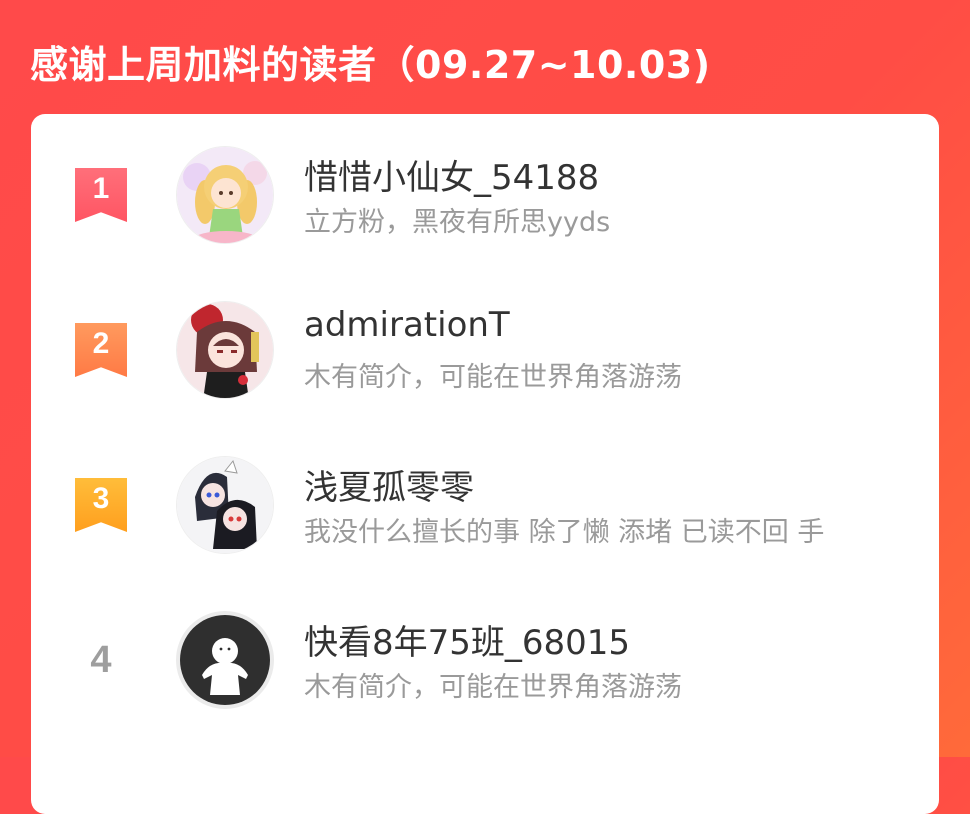  I want to click on reader-name: 惜惜小仙女_54188, so click(451, 174).